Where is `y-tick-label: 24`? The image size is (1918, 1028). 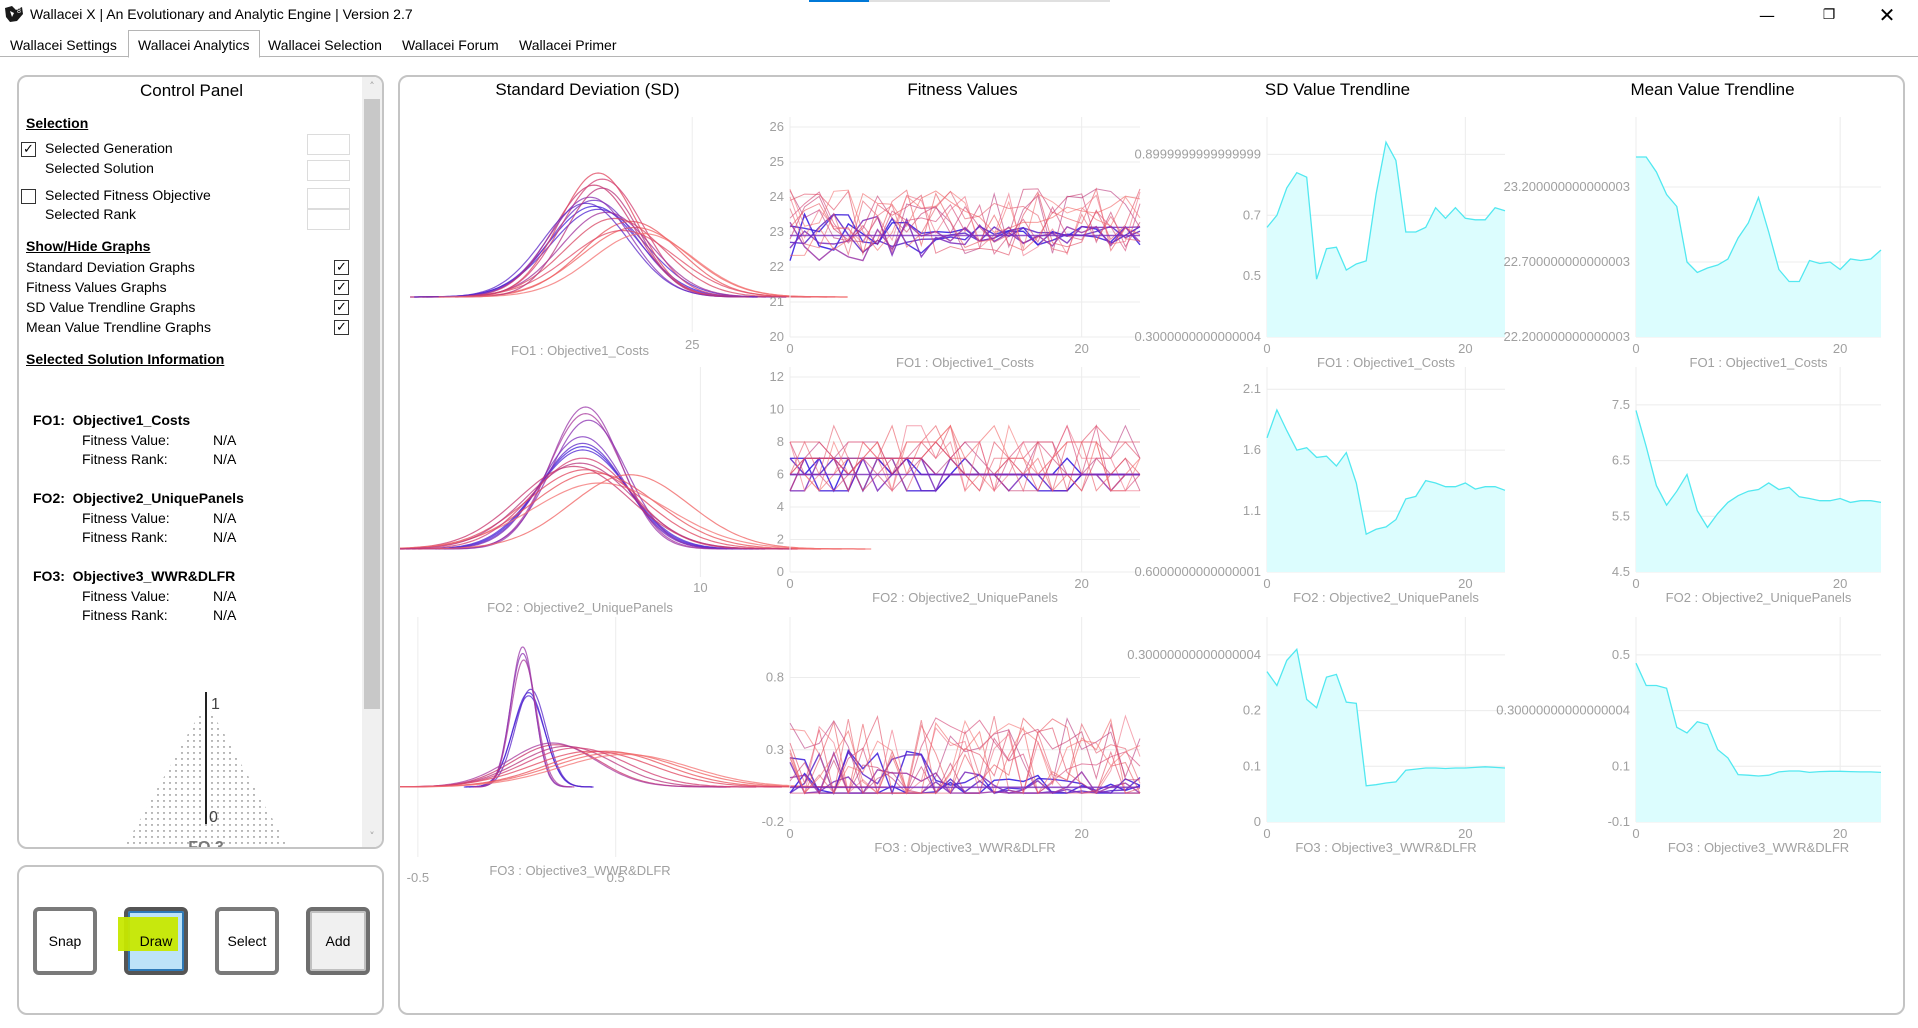
y-tick-label: 24 is located at coordinates (777, 196).